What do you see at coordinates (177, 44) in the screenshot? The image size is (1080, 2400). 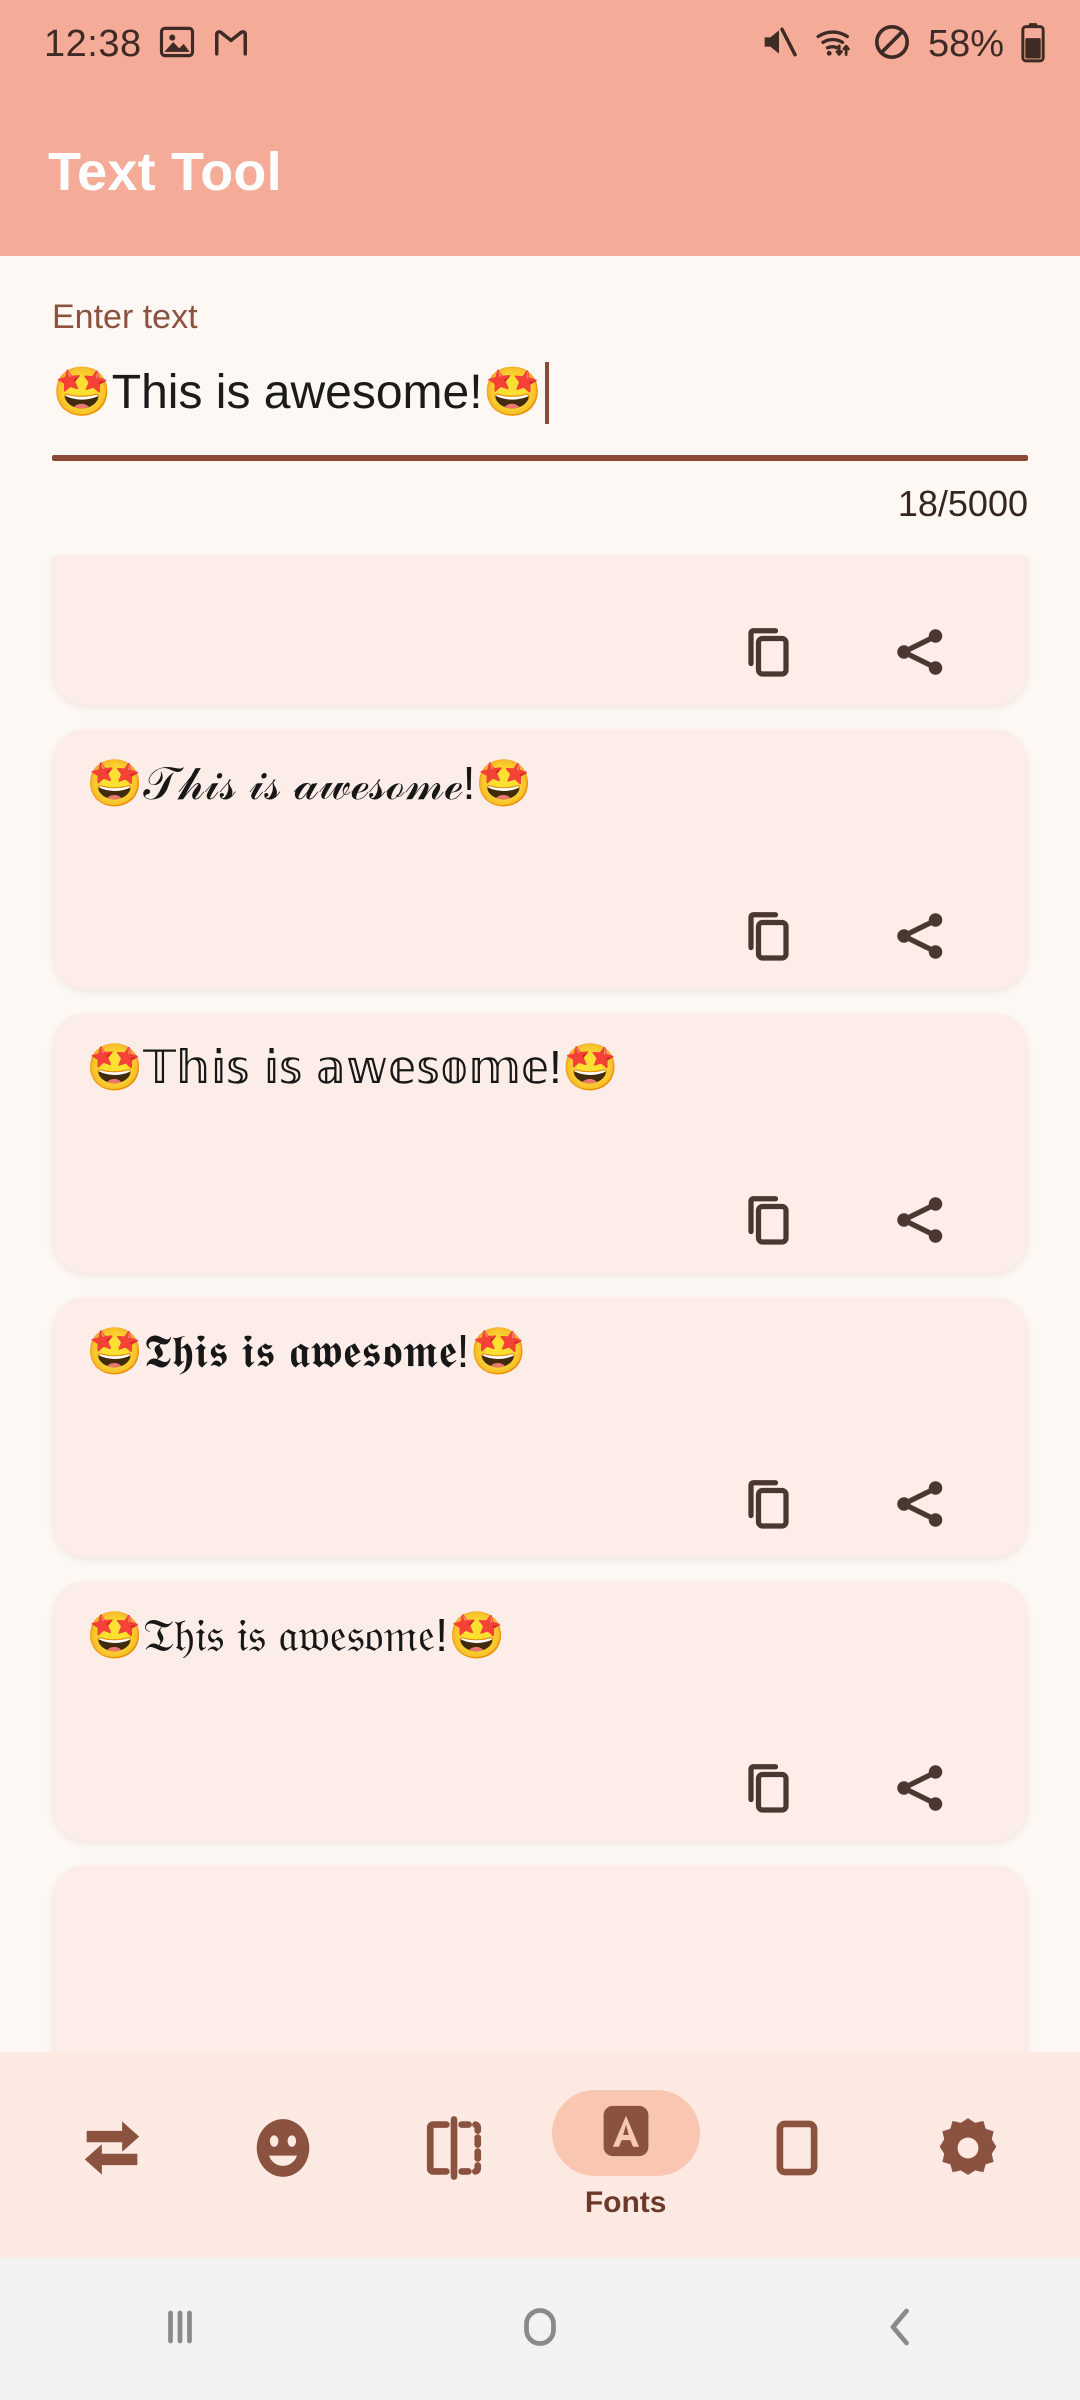 I see `photos-icon` at bounding box center [177, 44].